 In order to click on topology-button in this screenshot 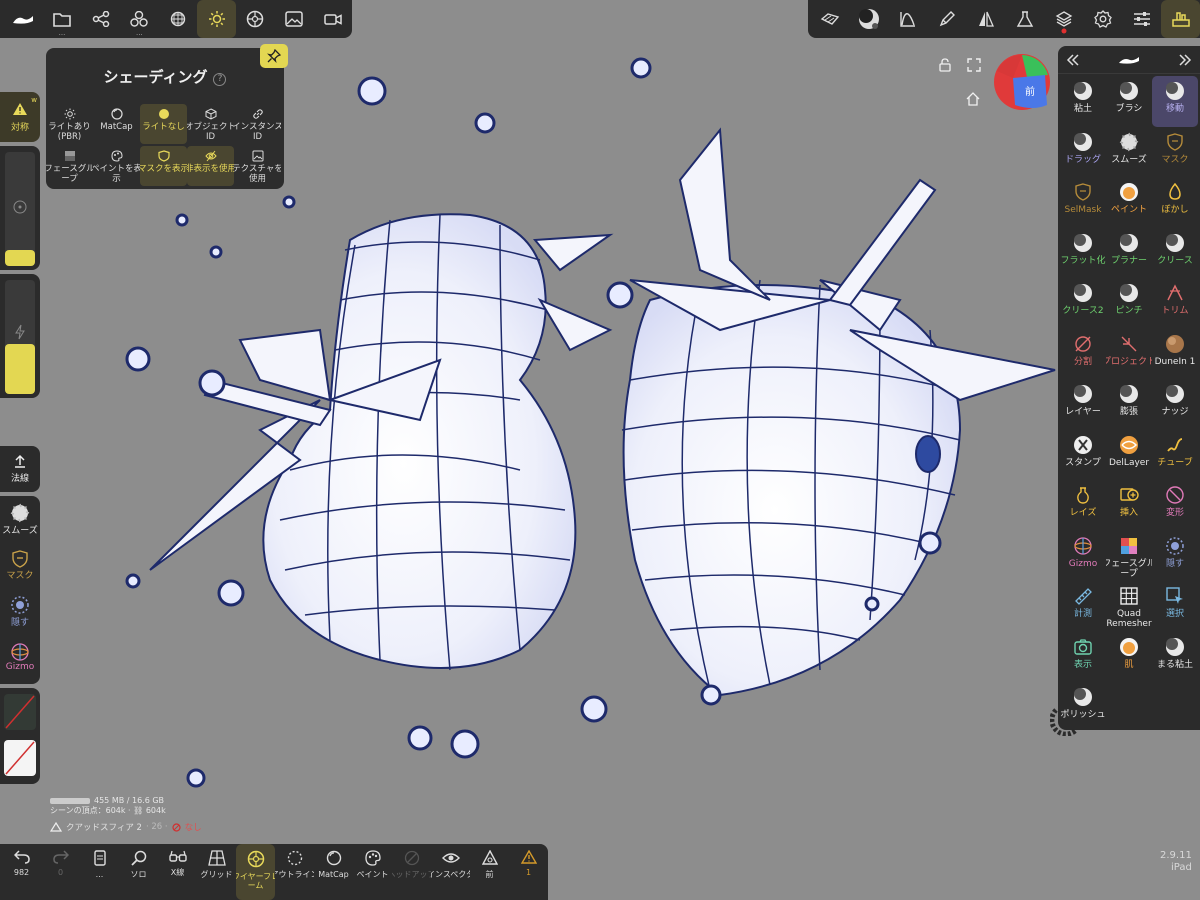, I will do `click(178, 19)`.